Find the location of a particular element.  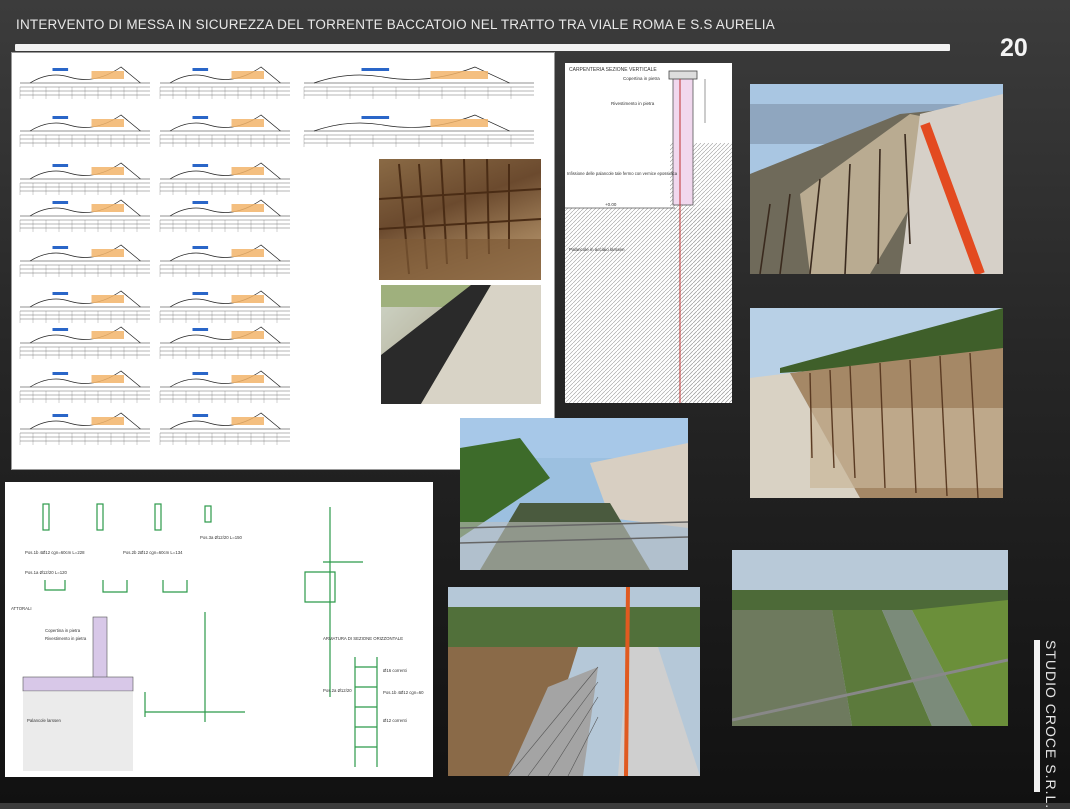

photo-canal-banks is located at coordinates (870, 638).